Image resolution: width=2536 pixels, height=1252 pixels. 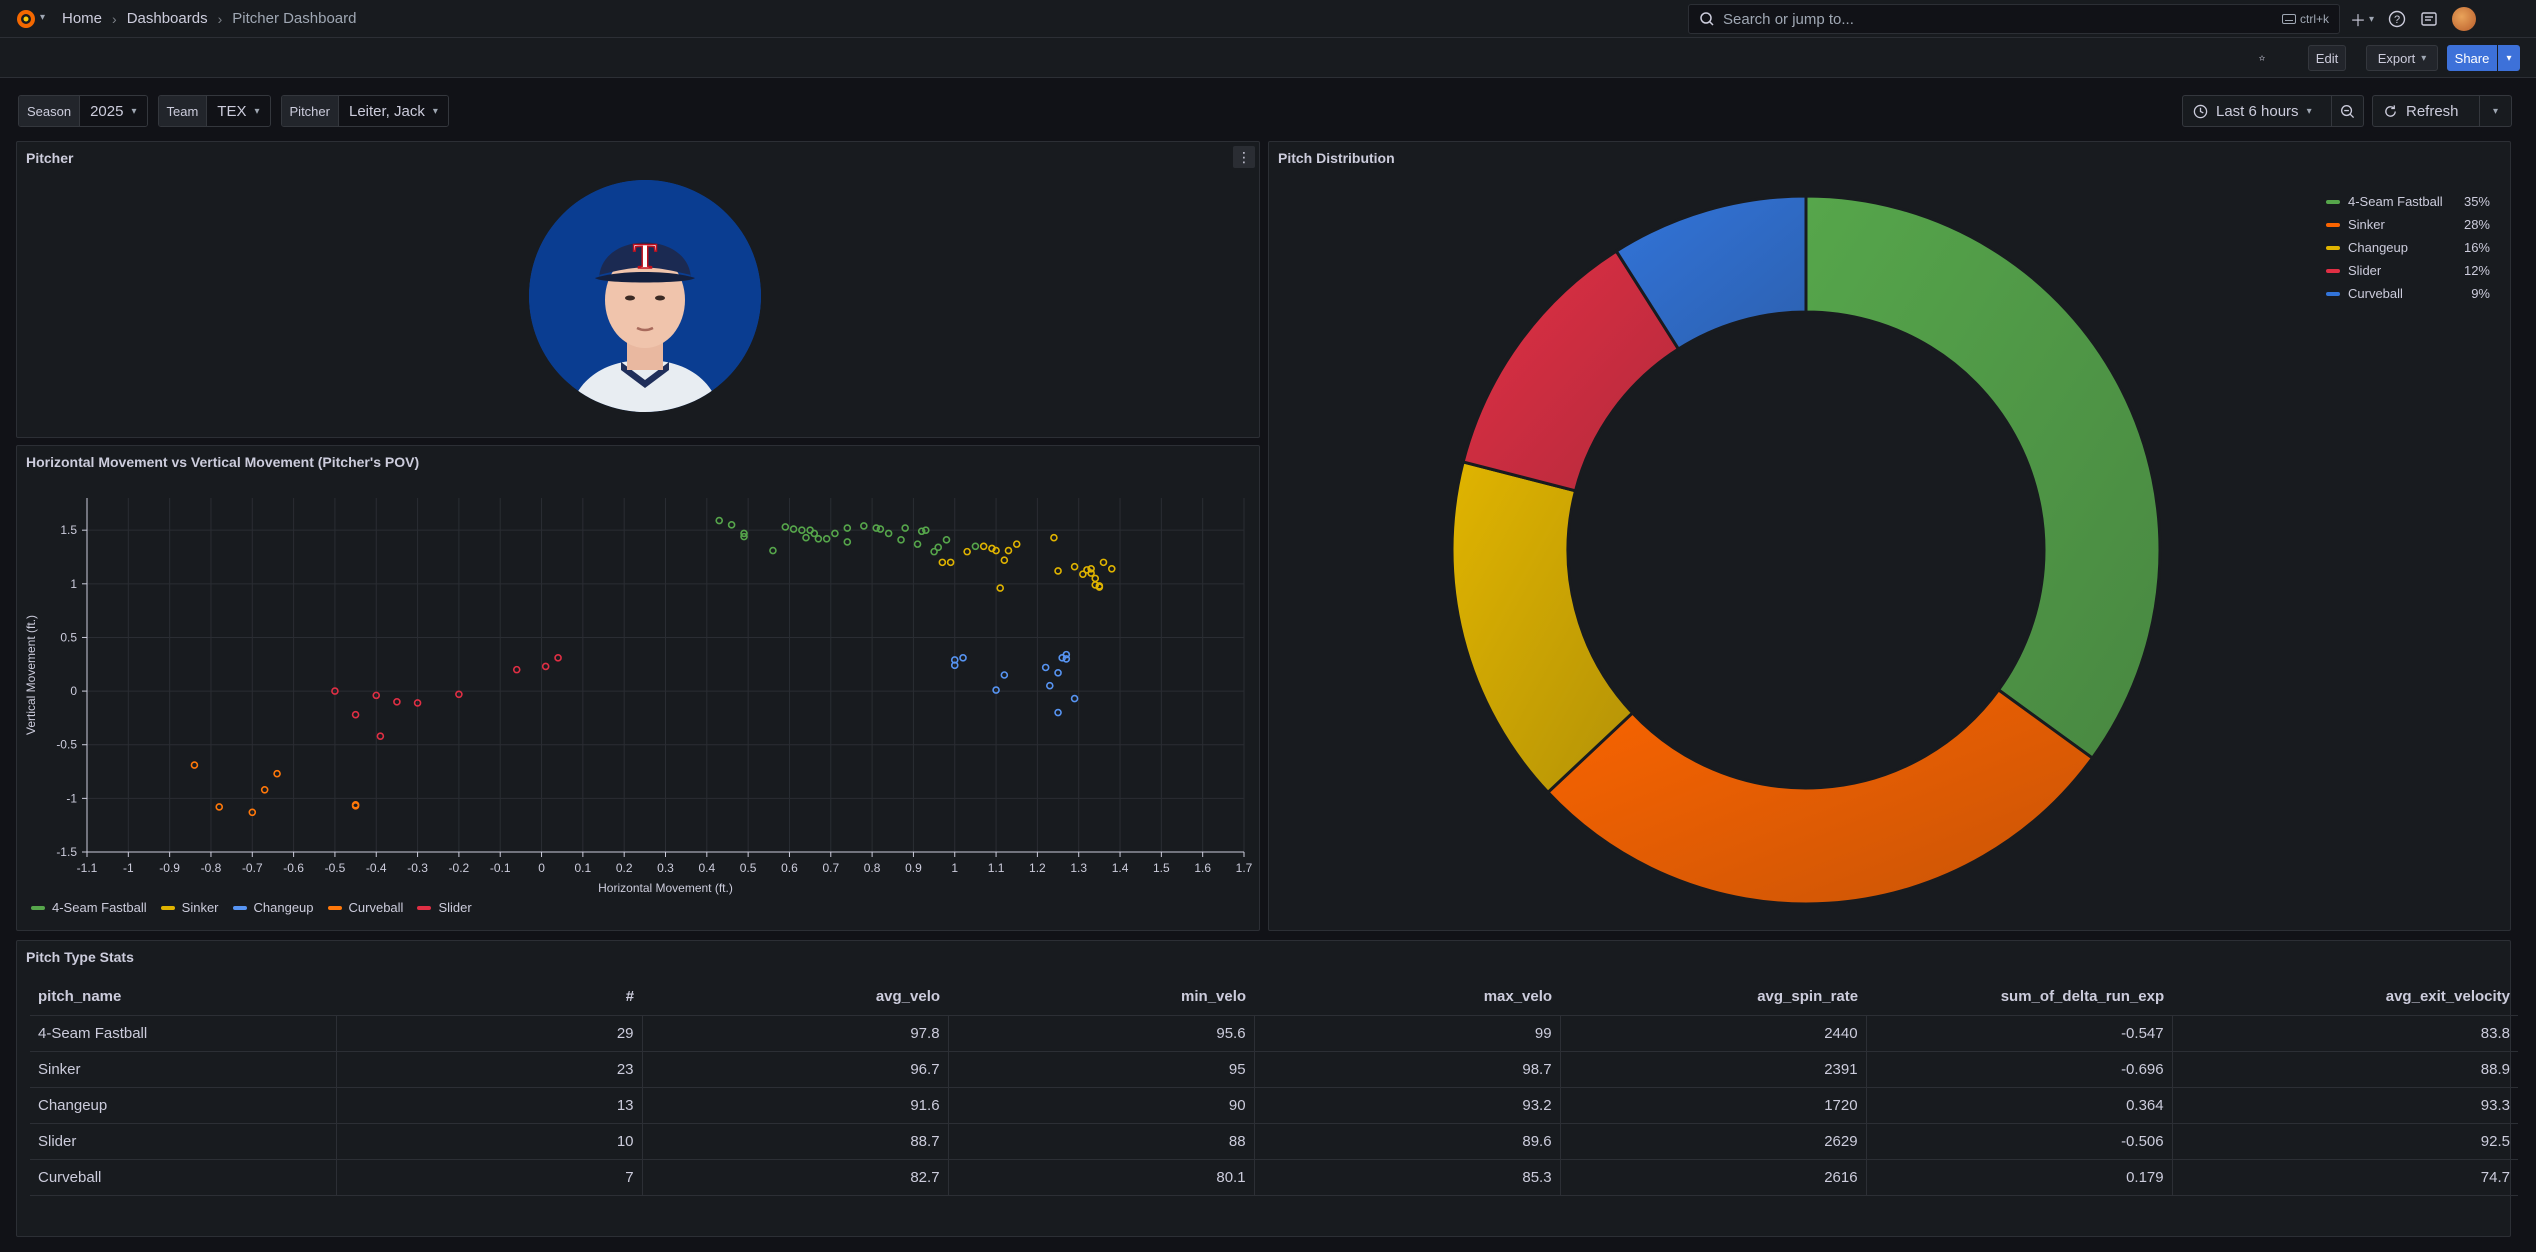 What do you see at coordinates (183, 997) in the screenshot?
I see `column-header: pitch_name` at bounding box center [183, 997].